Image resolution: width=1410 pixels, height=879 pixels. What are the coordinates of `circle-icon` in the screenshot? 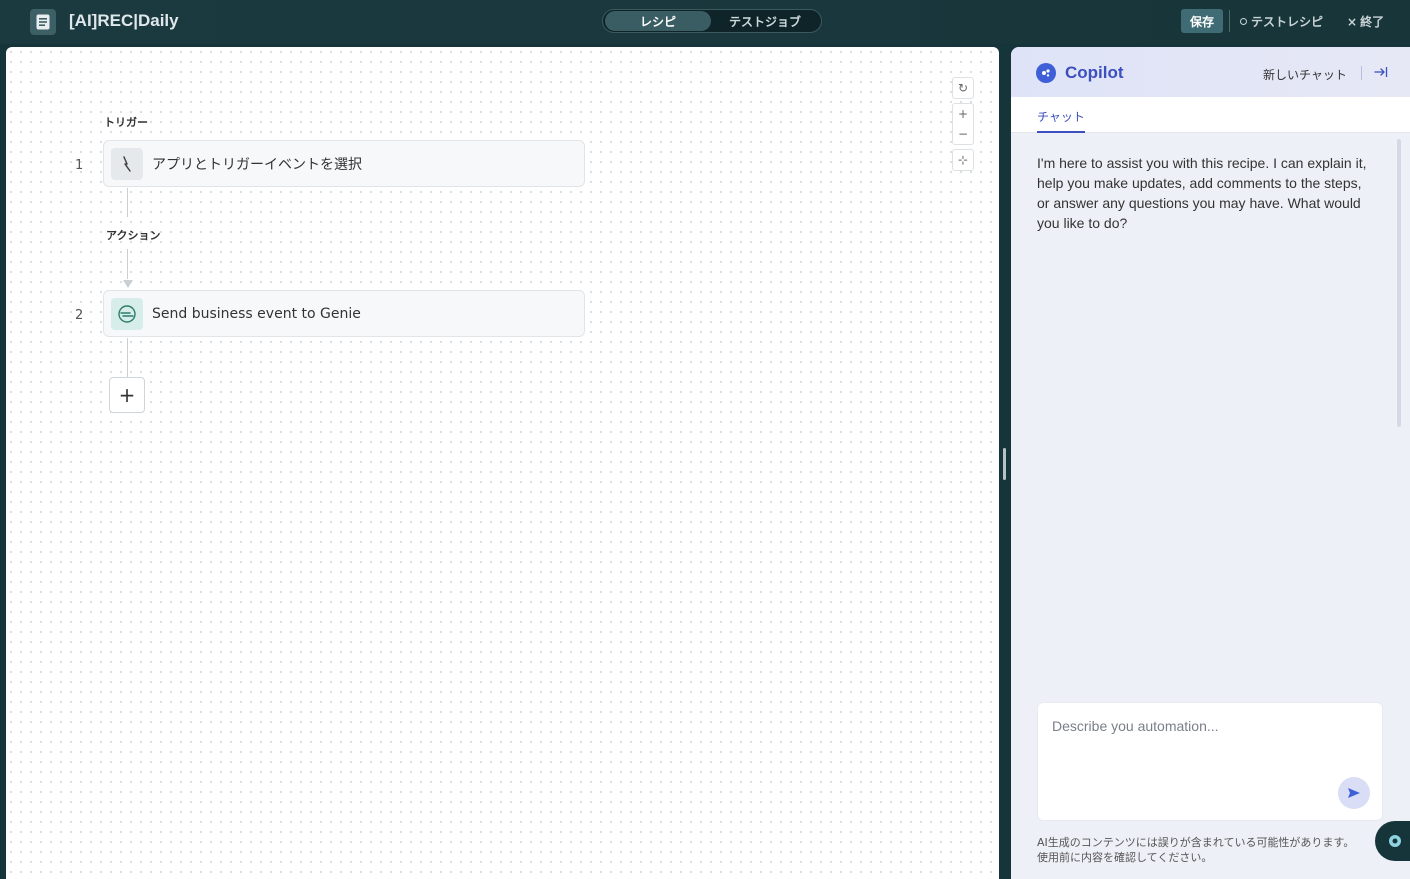 It's located at (1243, 21).